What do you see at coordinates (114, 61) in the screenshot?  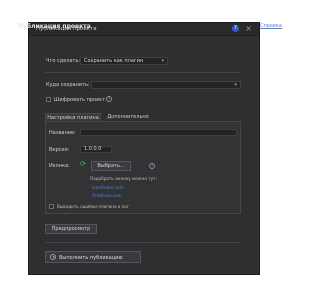 I see `action-select-value: Сохранить как плагин` at bounding box center [114, 61].